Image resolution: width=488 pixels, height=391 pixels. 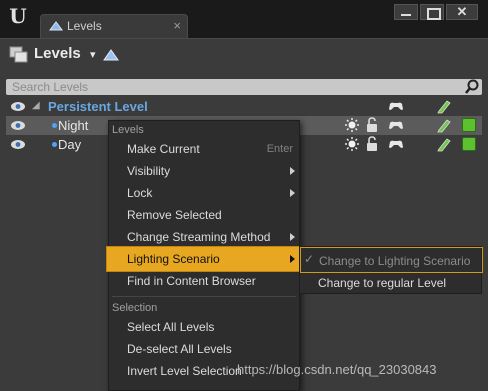 What do you see at coordinates (382, 283) in the screenshot?
I see `submenu-item-label: Change to regular Level` at bounding box center [382, 283].